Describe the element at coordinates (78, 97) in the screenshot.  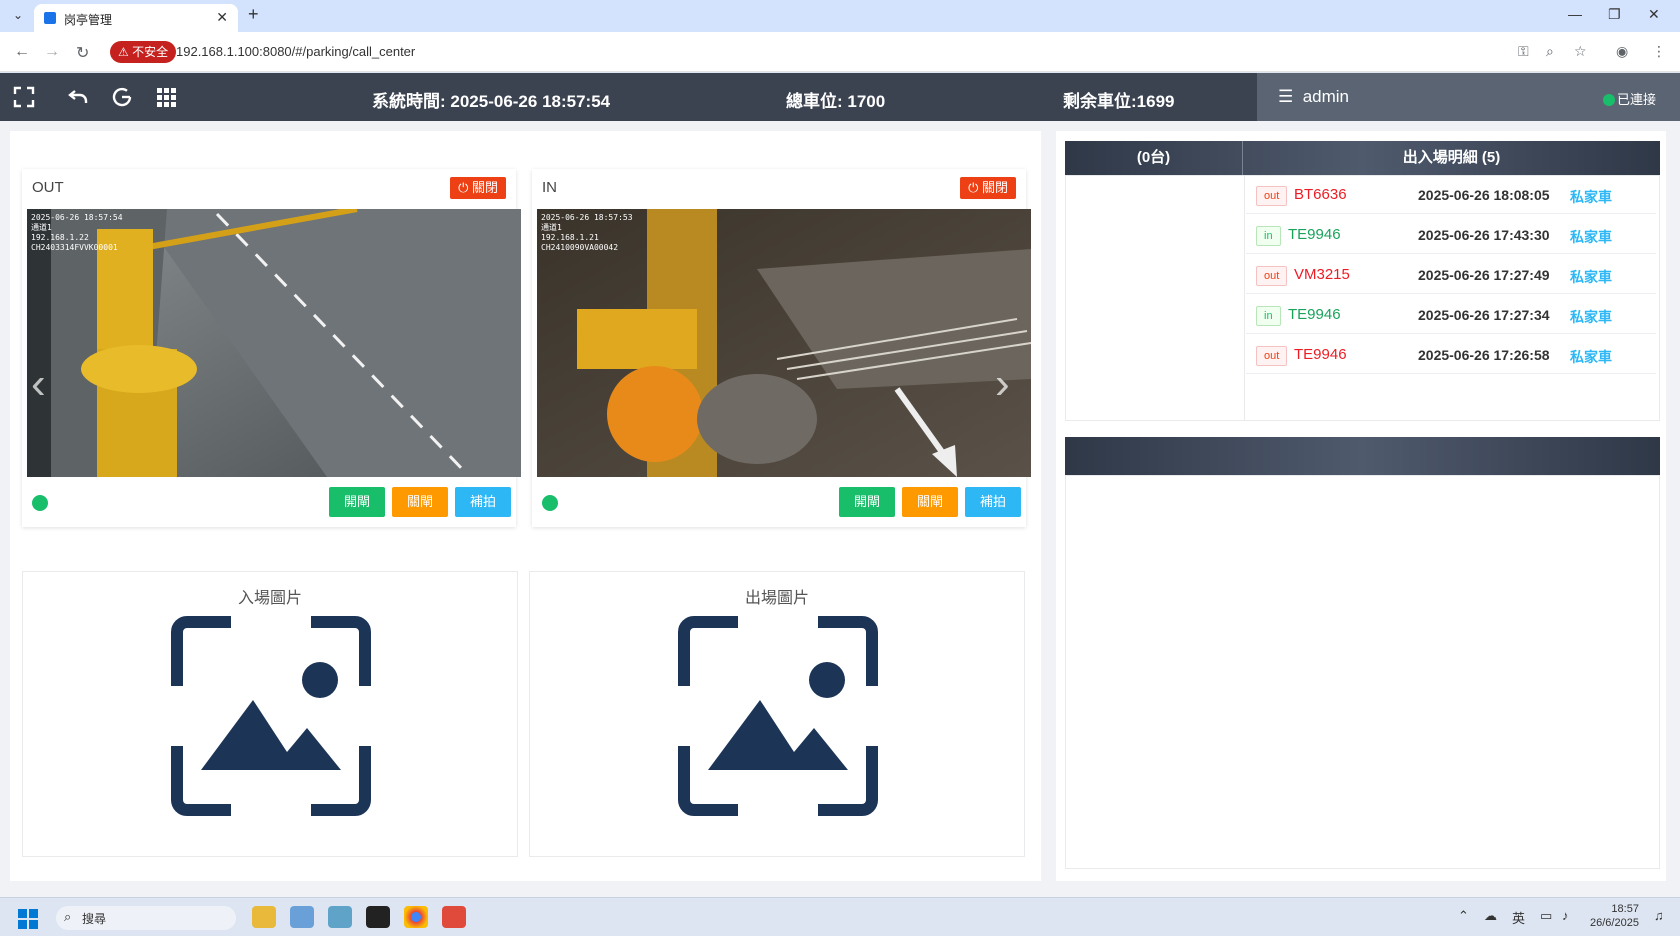
I see `undo-icon` at that location.